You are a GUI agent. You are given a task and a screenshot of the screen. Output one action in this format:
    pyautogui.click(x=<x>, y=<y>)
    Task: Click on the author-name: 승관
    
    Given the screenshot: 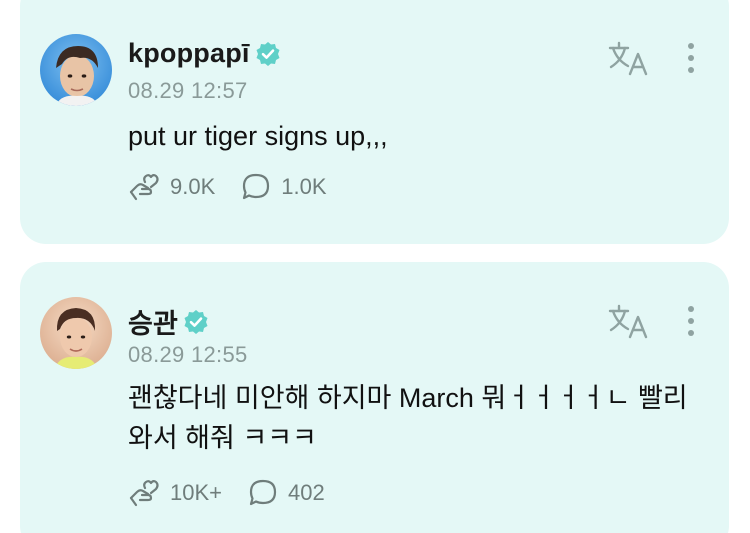 What is the action you would take?
    pyautogui.click(x=153, y=321)
    